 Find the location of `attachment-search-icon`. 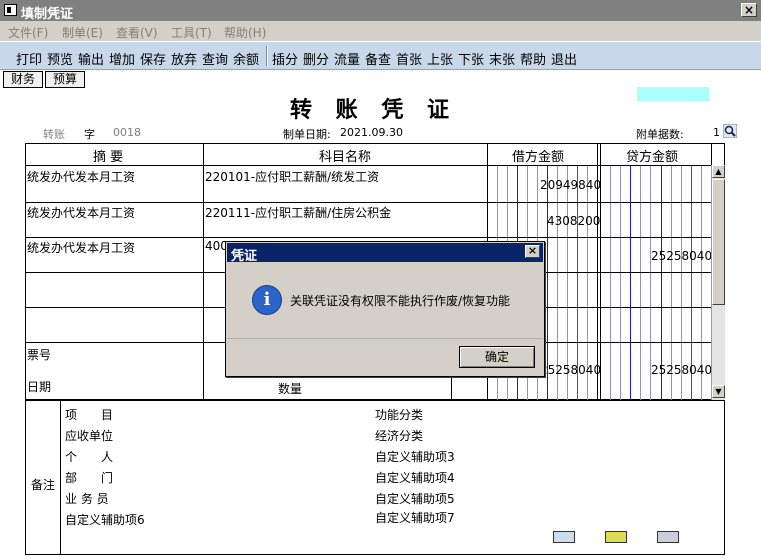

attachment-search-icon is located at coordinates (730, 131).